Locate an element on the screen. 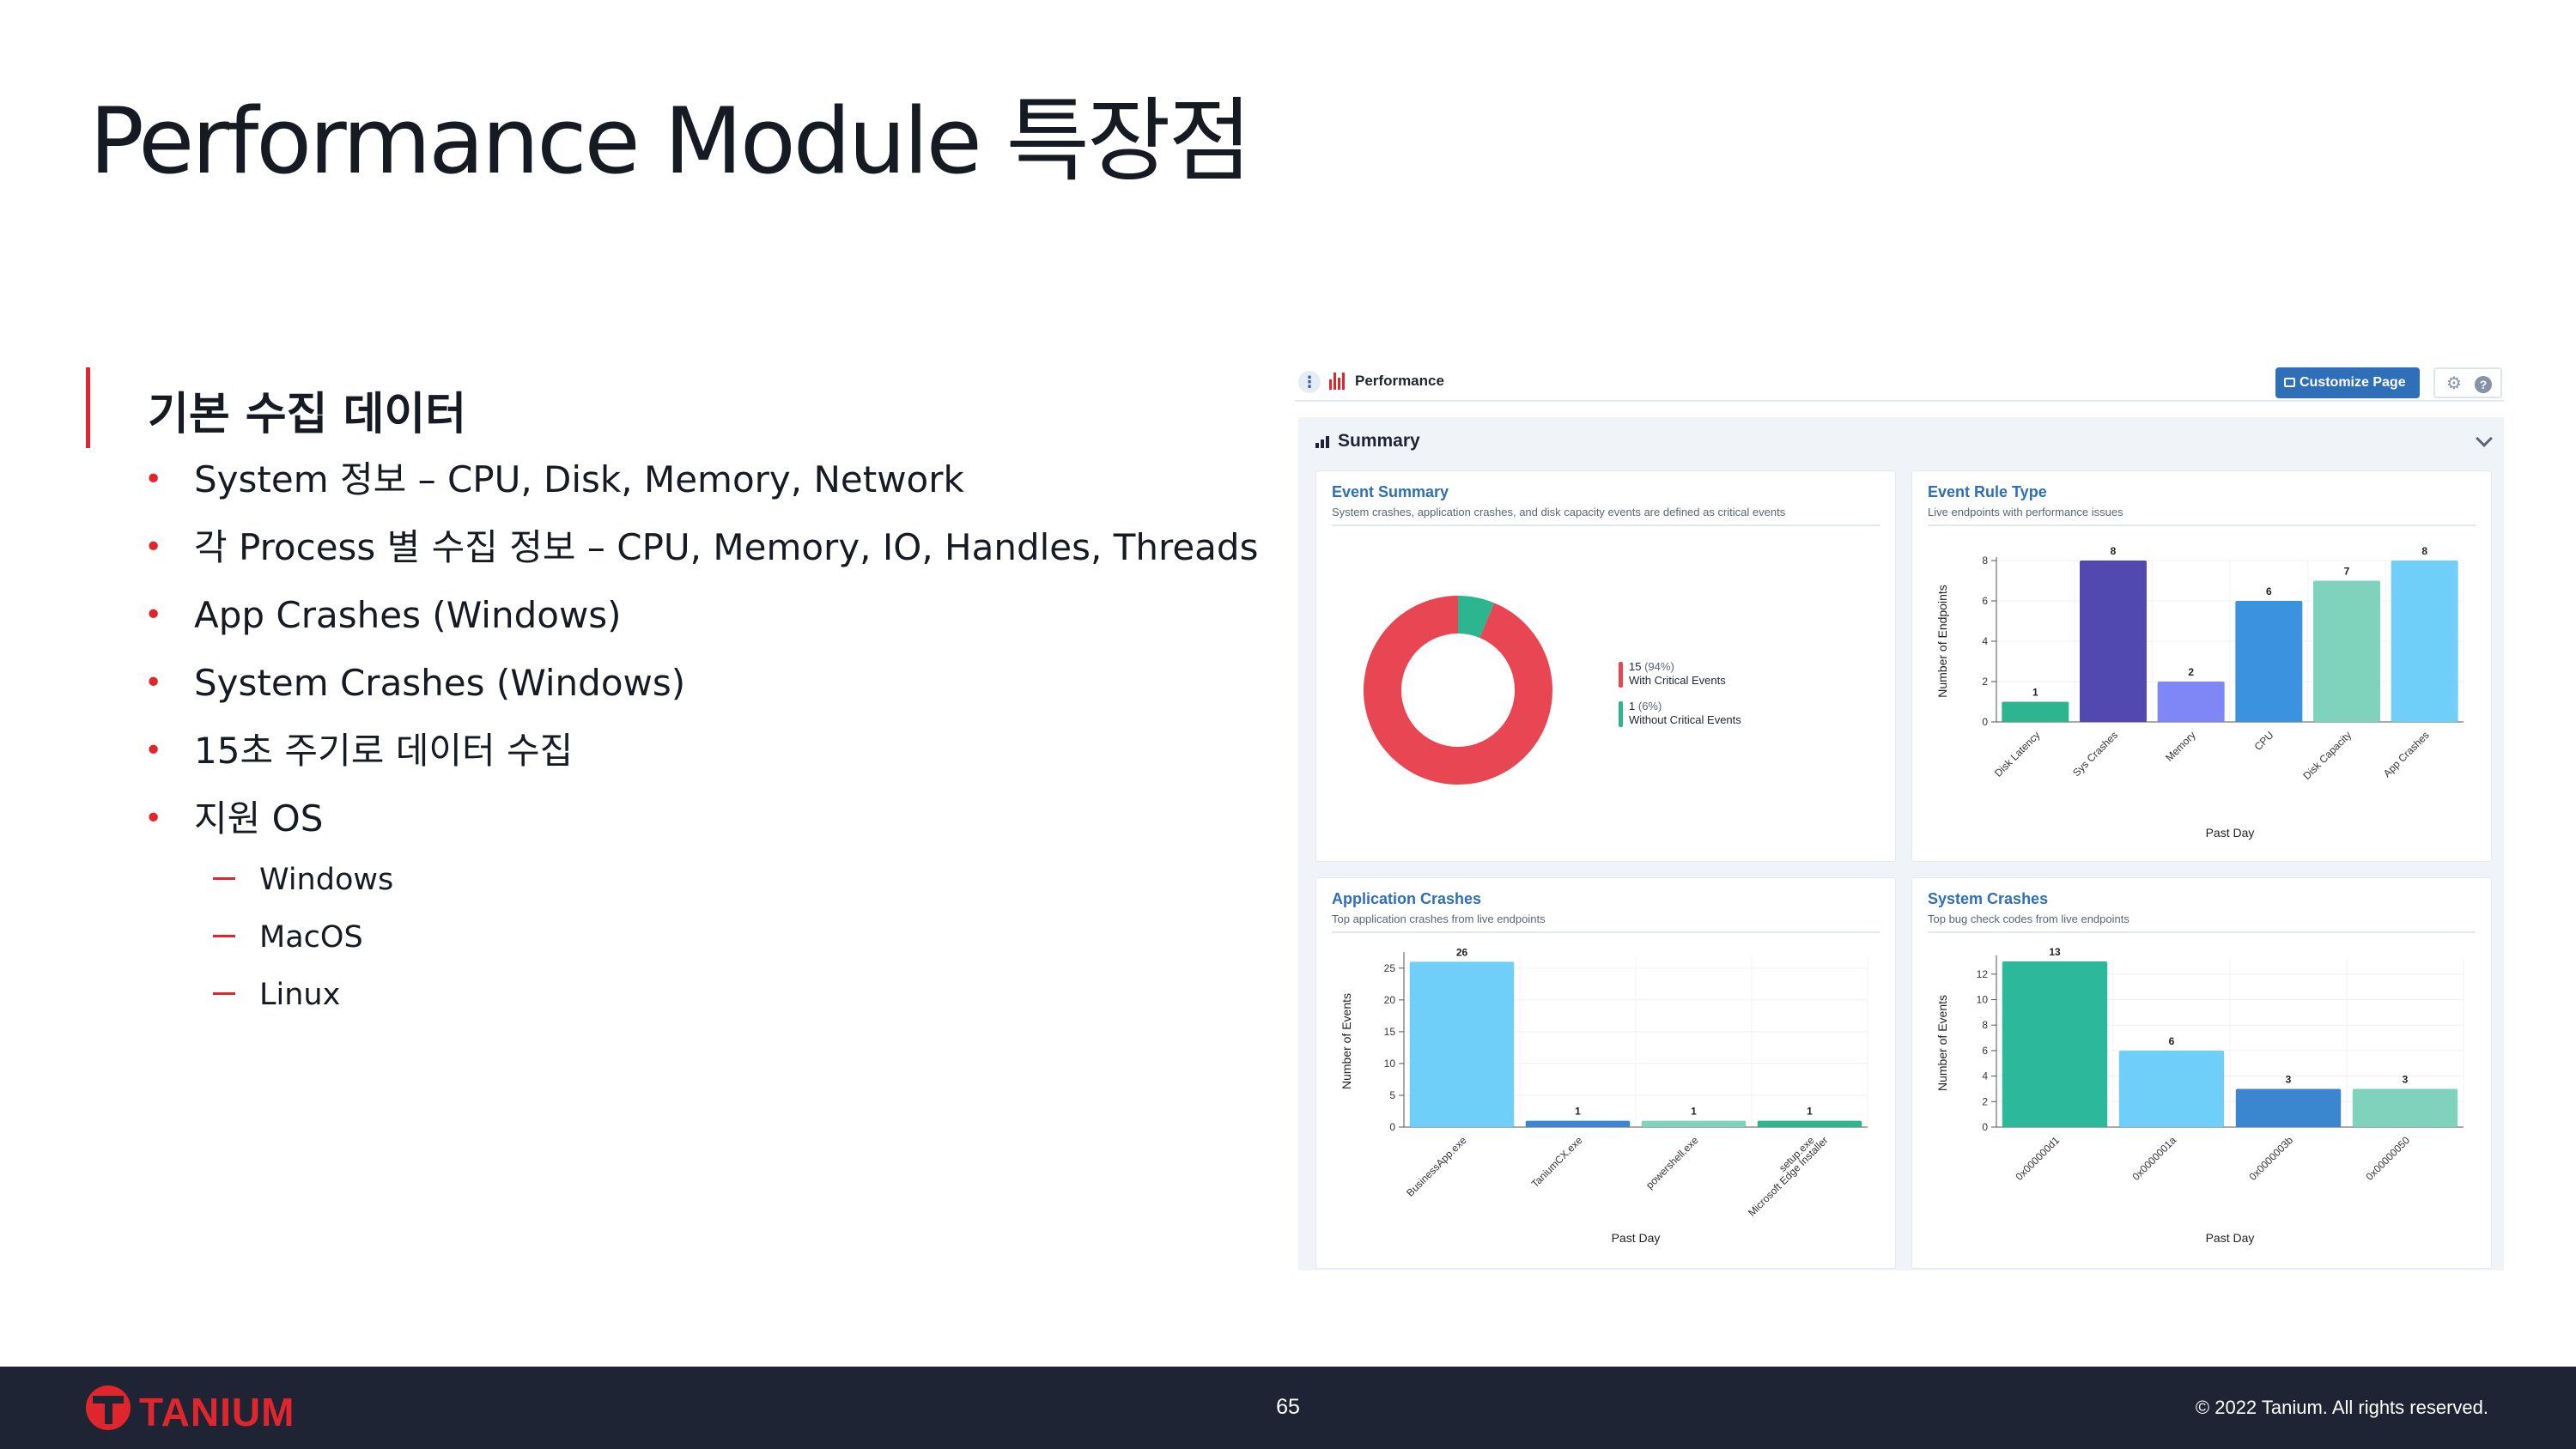 The height and width of the screenshot is (1449, 2576). page-number: 65 is located at coordinates (1288, 1407).